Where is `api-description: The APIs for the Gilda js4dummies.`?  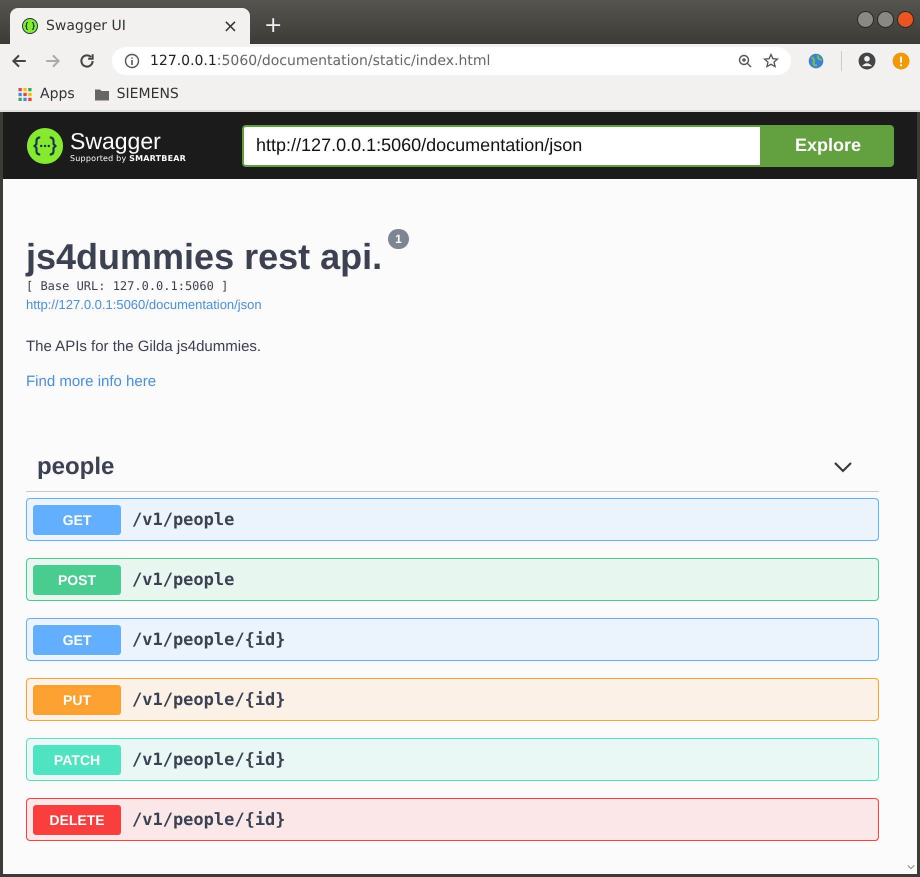 api-description: The APIs for the Gilda js4dummies. is located at coordinates (144, 346).